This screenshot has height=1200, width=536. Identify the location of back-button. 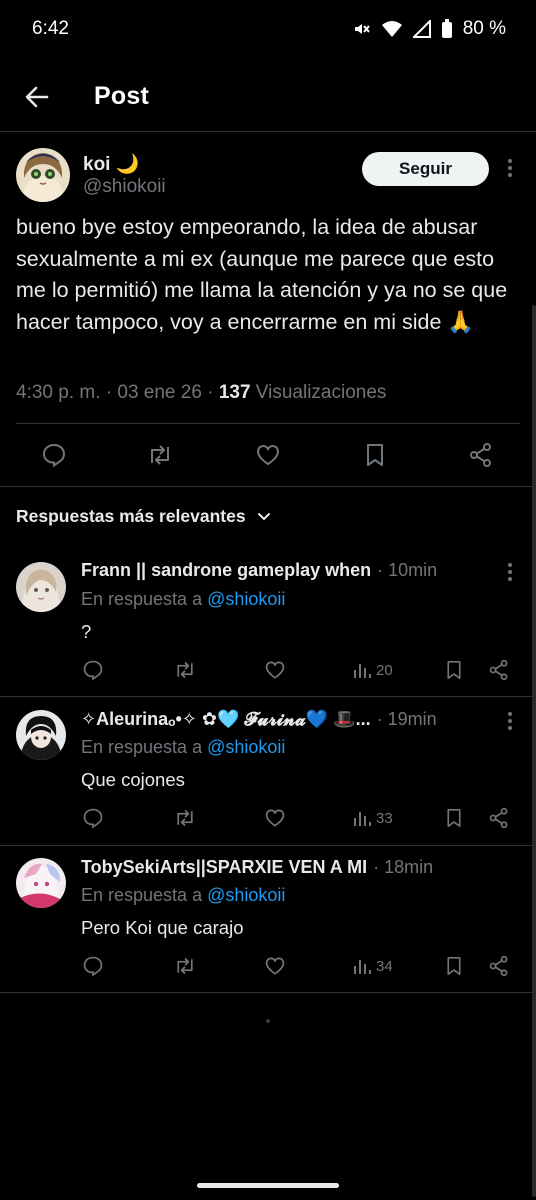
(37, 97).